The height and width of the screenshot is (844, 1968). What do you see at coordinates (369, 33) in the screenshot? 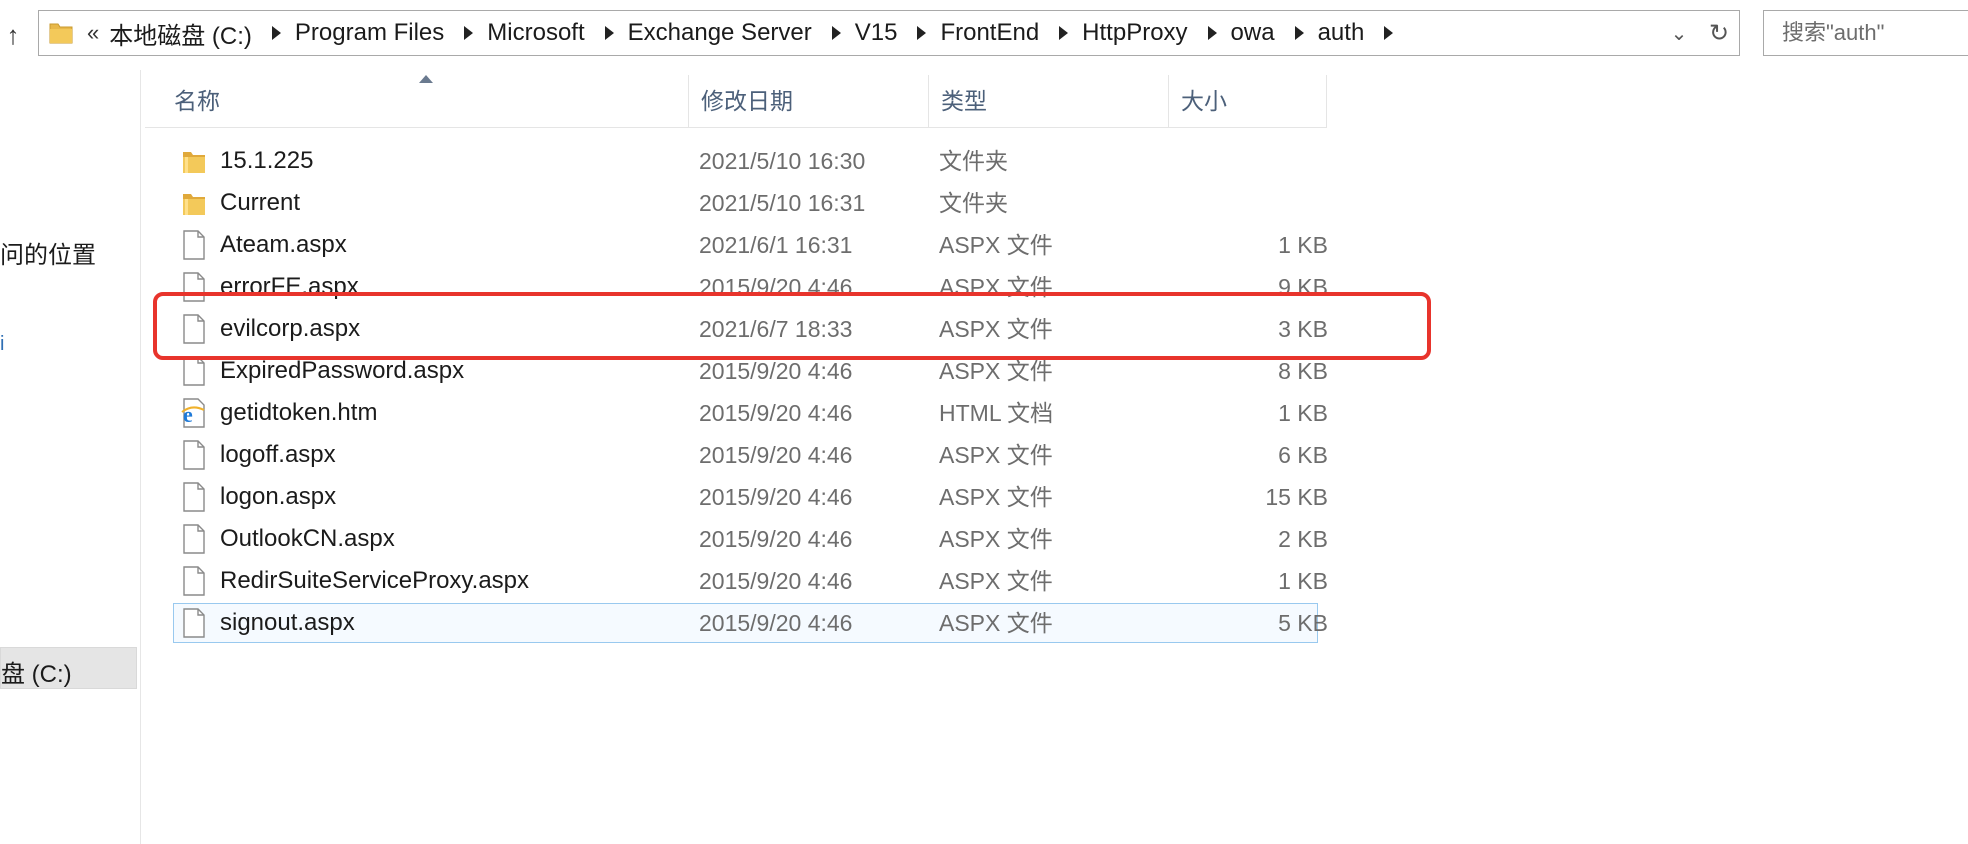
I see `breadcrumb-program-files: Program Files` at bounding box center [369, 33].